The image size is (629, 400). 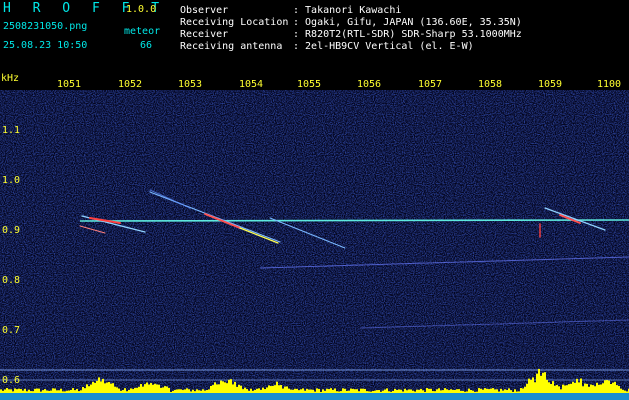 I want to click on observer-label: Observer, so click(x=204, y=10).